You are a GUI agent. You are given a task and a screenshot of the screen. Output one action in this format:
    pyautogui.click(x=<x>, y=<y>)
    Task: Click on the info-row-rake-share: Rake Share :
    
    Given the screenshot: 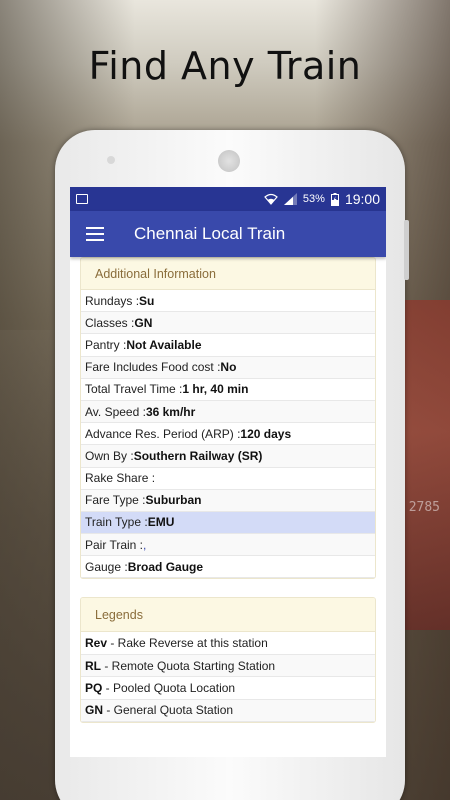 What is the action you would take?
    pyautogui.click(x=228, y=479)
    